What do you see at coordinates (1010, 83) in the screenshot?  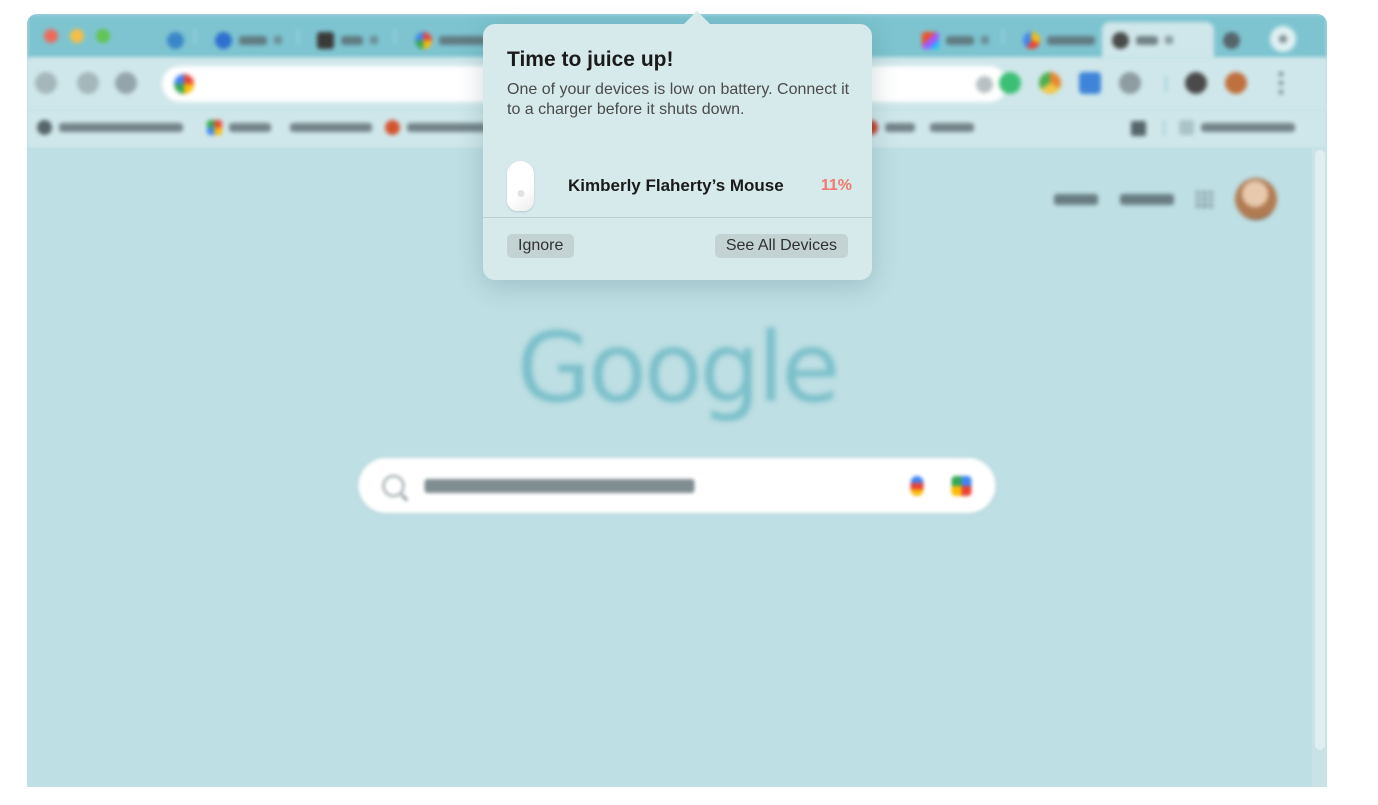 I see `extension-green-icon` at bounding box center [1010, 83].